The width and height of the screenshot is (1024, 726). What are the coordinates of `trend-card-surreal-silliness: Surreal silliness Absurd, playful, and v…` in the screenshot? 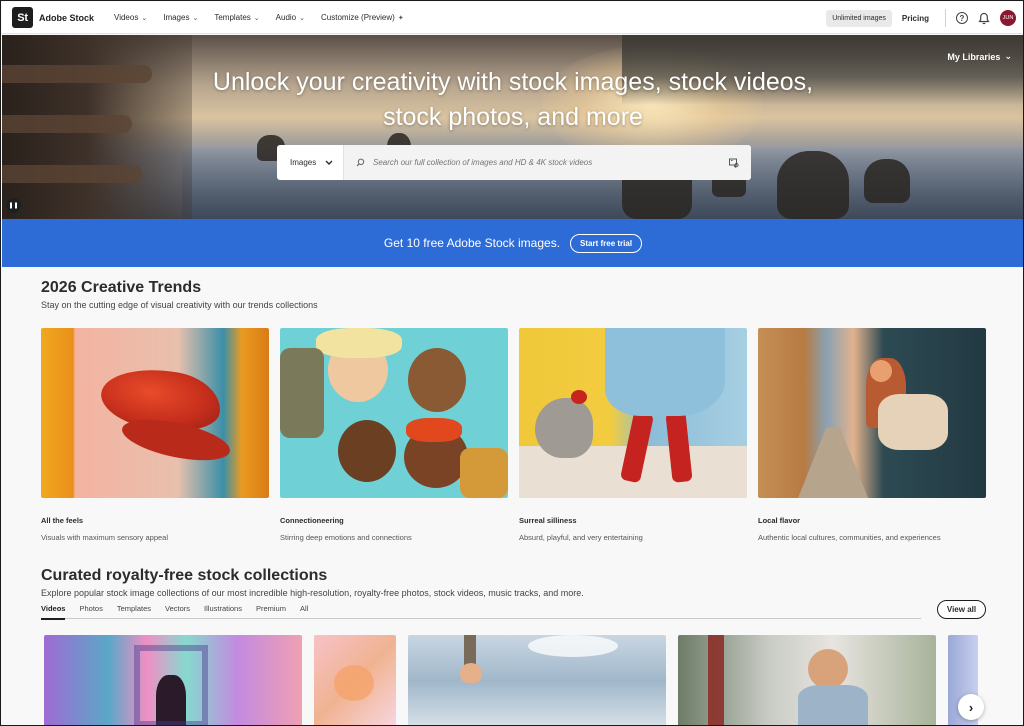 It's located at (633, 435).